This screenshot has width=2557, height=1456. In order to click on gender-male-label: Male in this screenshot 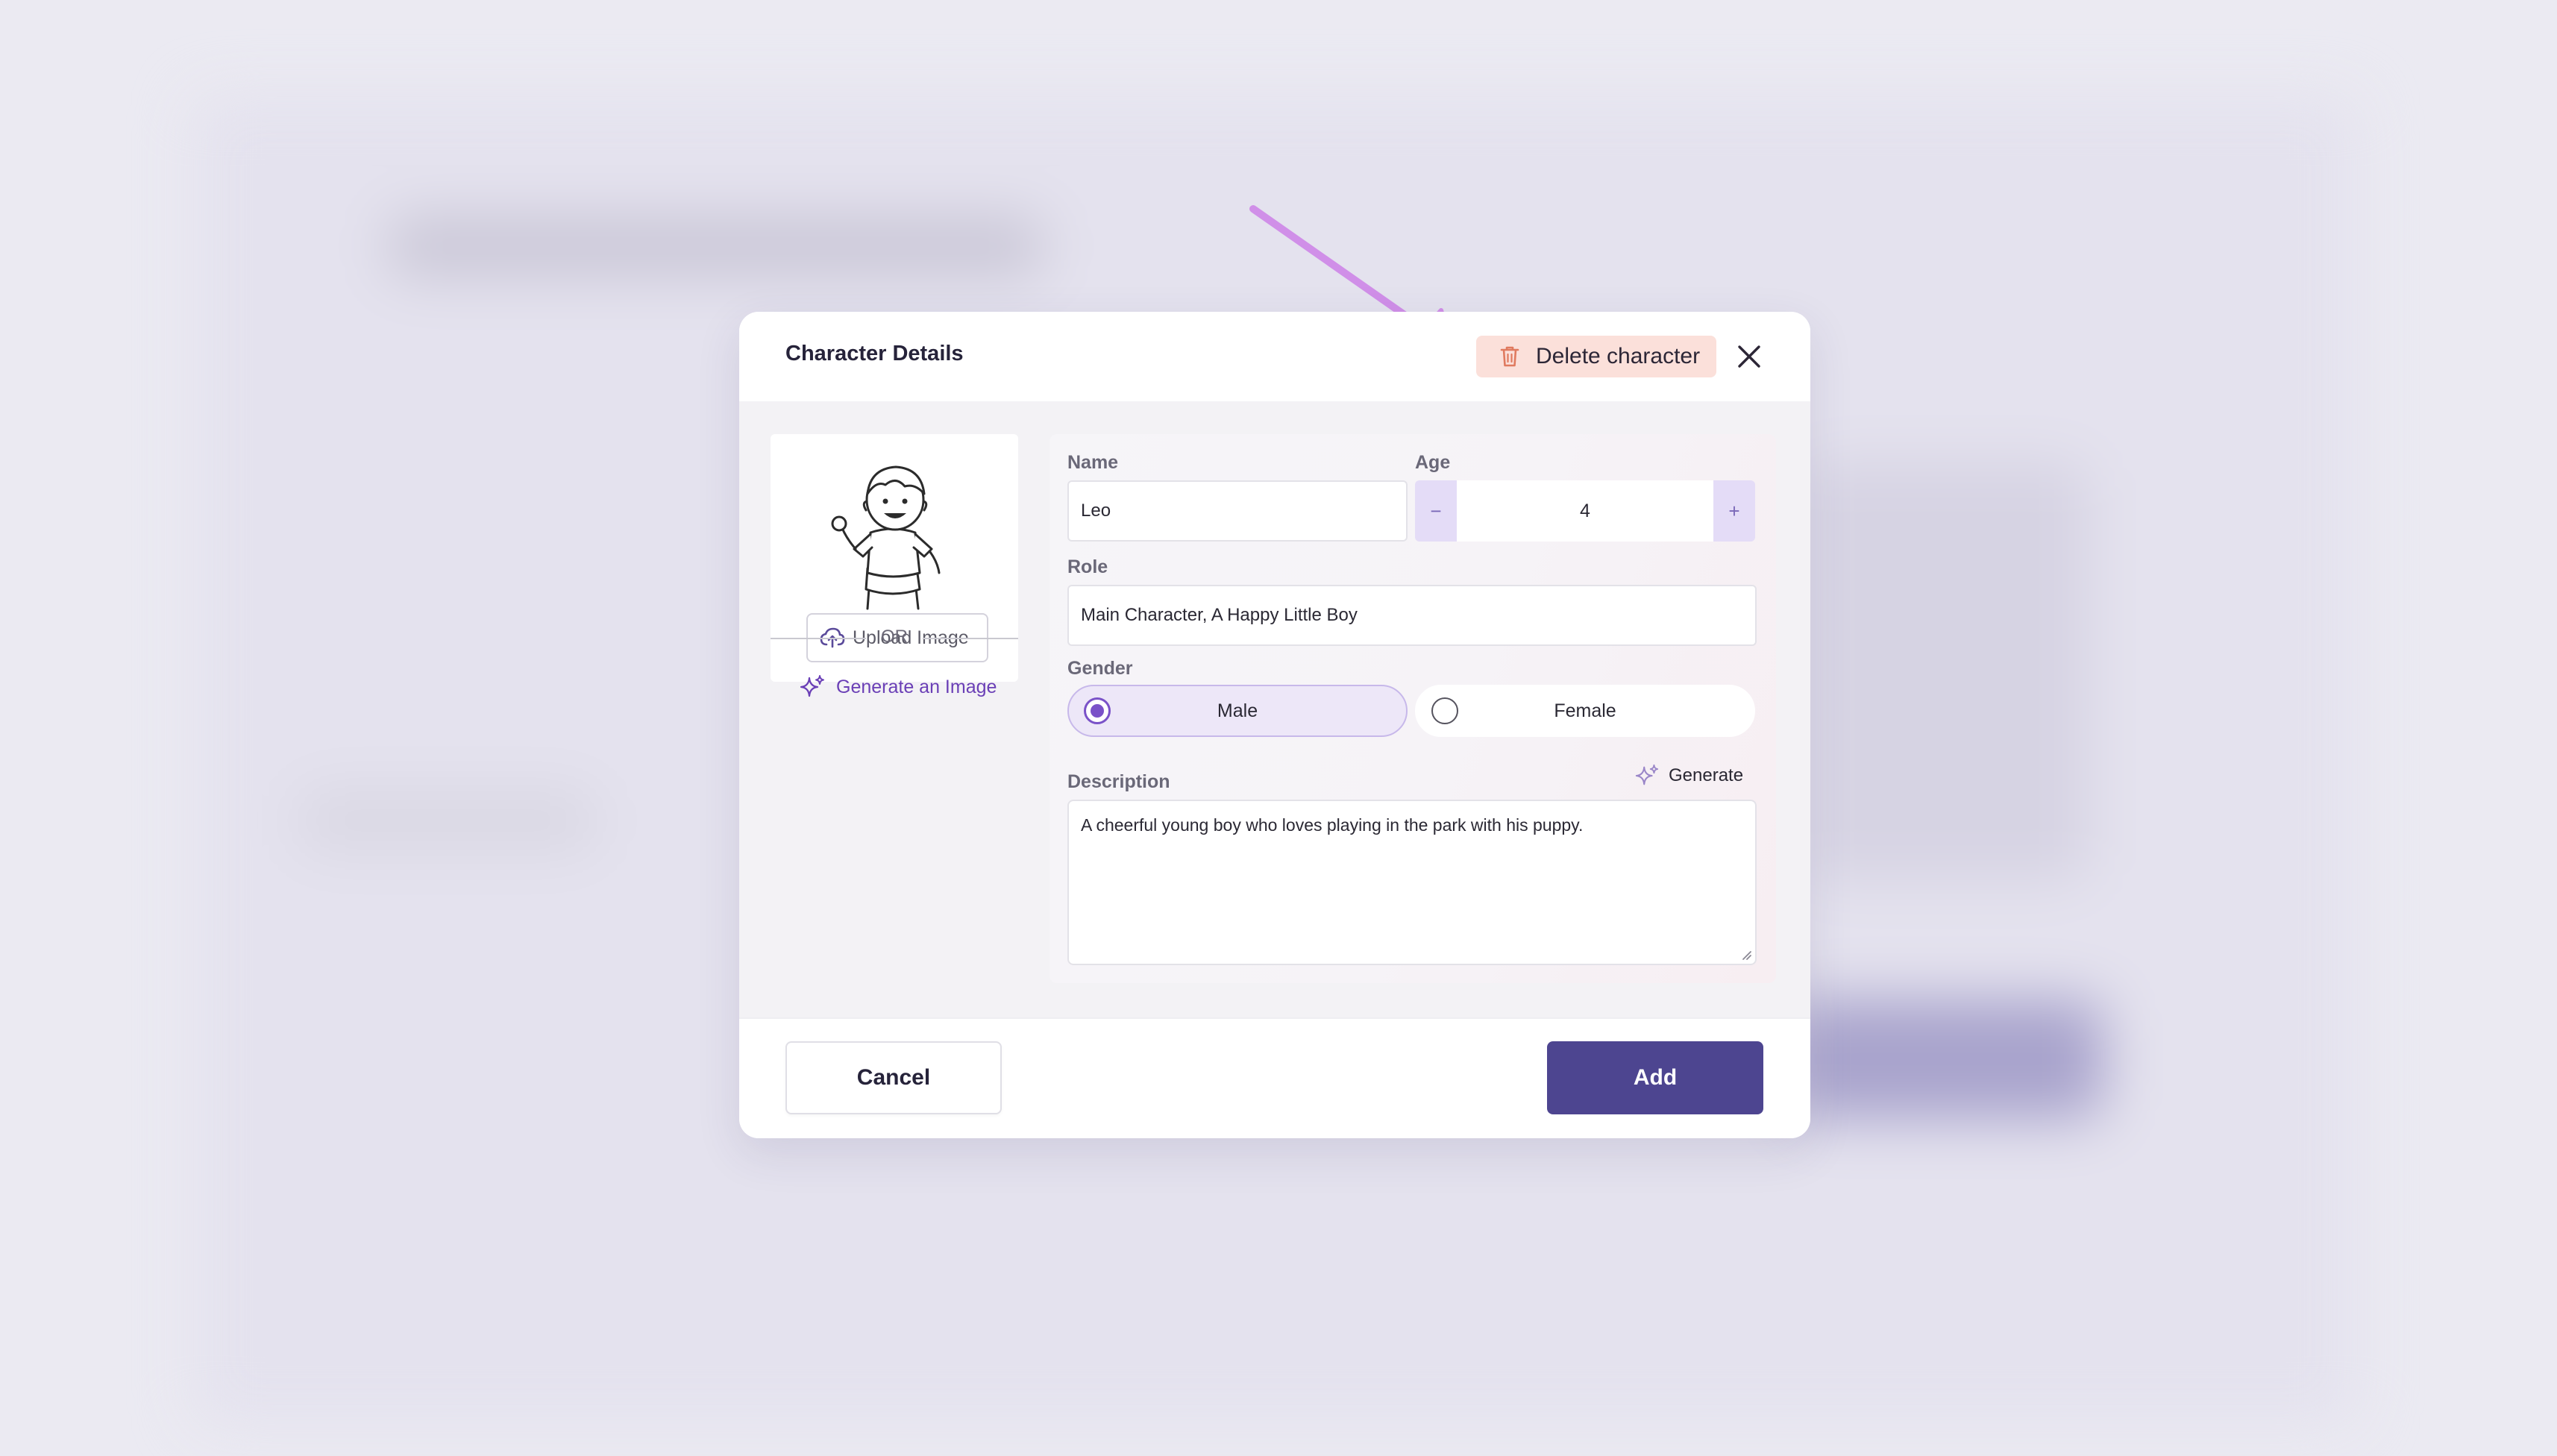, I will do `click(1237, 710)`.